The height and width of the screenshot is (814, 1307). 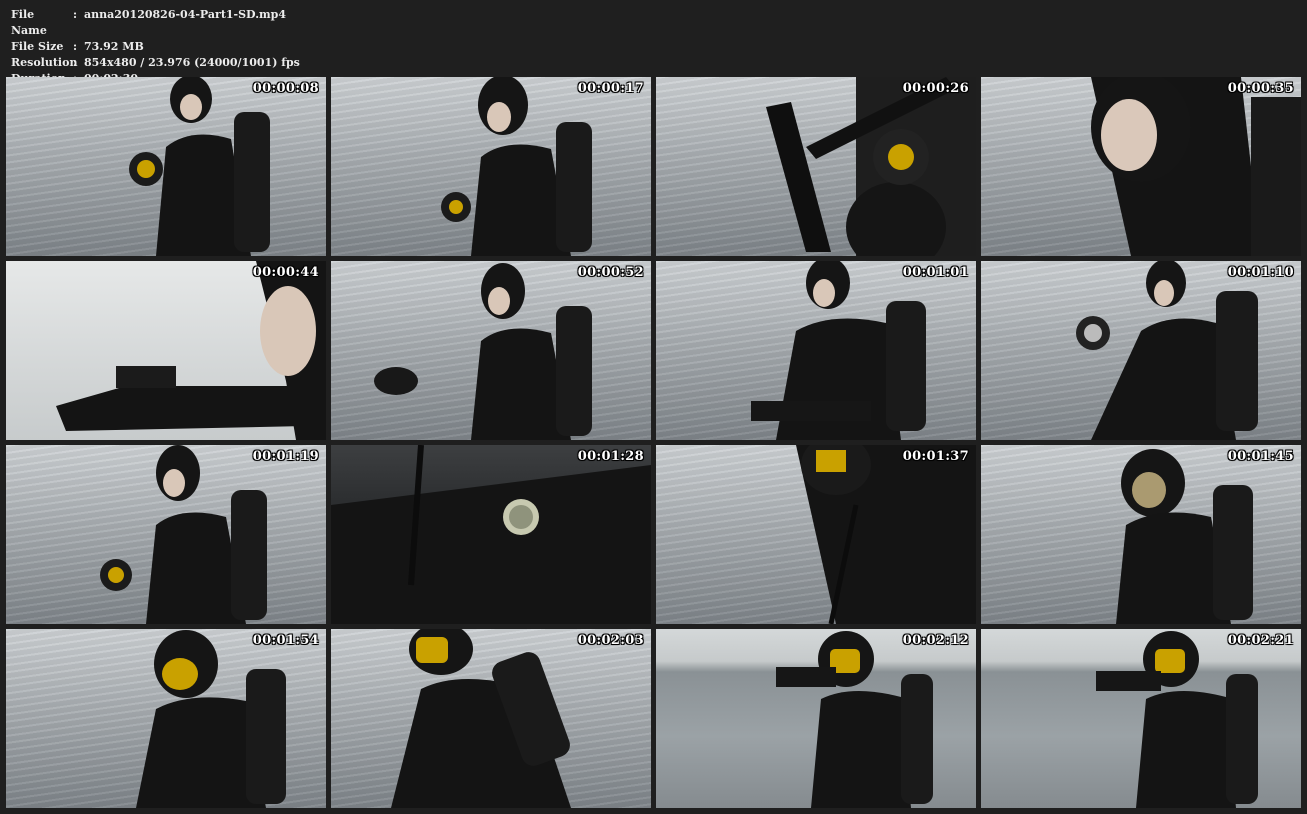 I want to click on file-size-row: File Size : 73.92 MB, so click(x=155, y=47).